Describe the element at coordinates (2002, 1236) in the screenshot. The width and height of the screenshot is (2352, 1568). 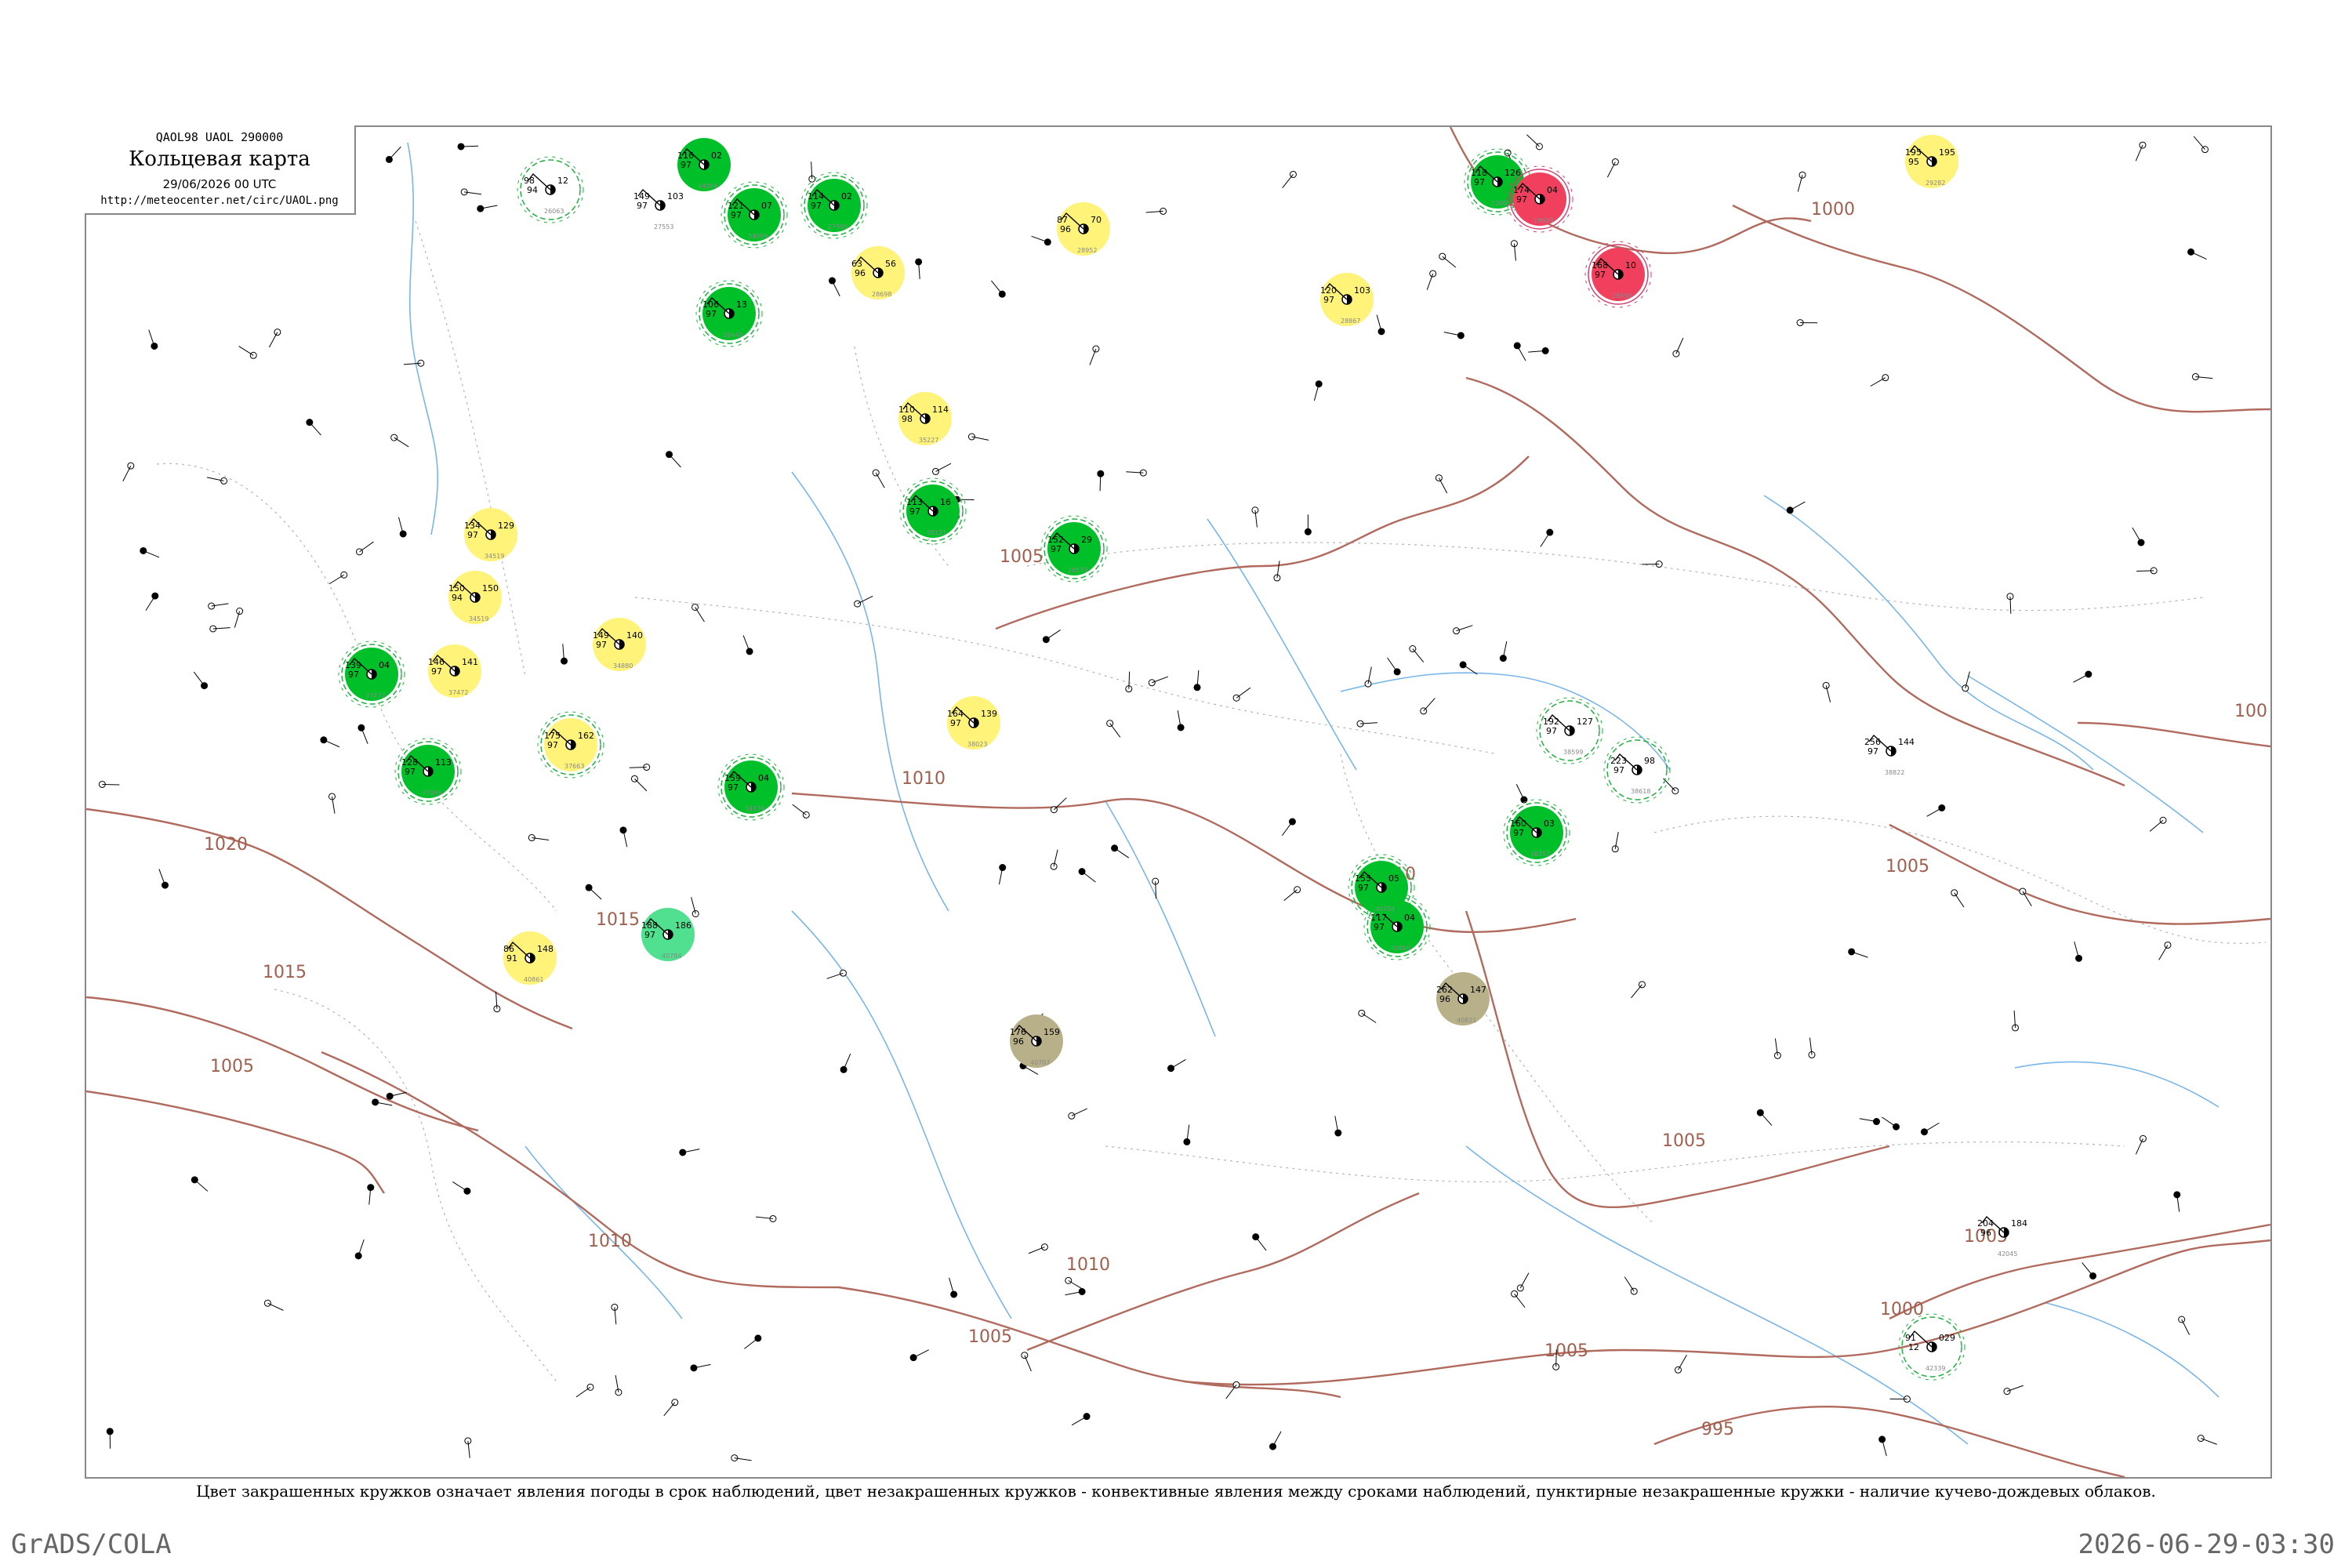
I see `station-42045: 2049618442045` at that location.